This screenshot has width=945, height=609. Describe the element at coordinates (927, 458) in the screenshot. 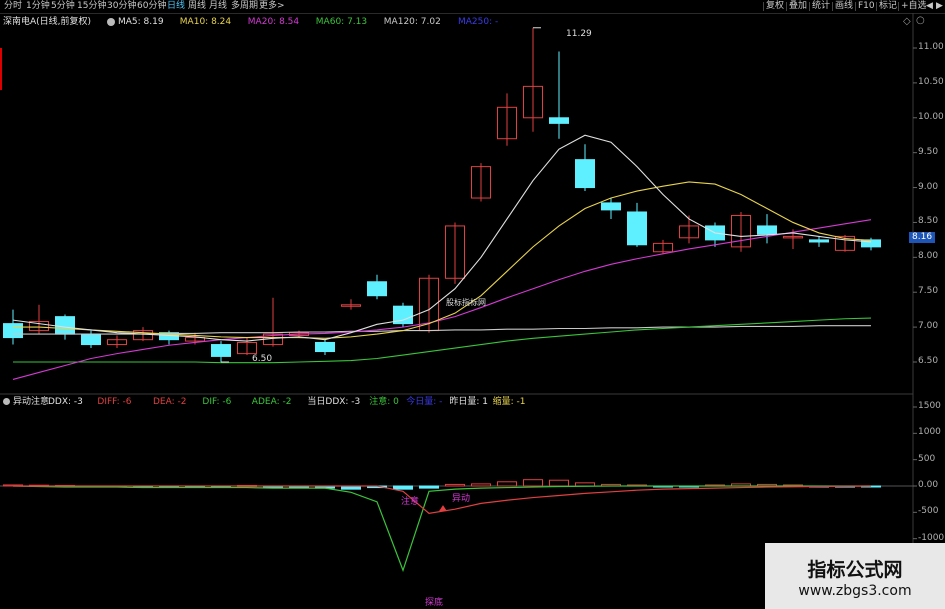

I see `indicator-tick: 500` at that location.